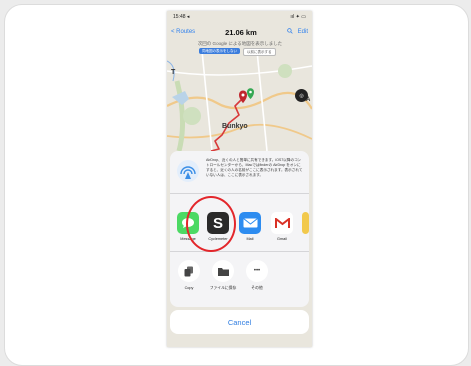 The width and height of the screenshot is (471, 366). I want to click on route-distance-title: 21.06 km, so click(241, 32).